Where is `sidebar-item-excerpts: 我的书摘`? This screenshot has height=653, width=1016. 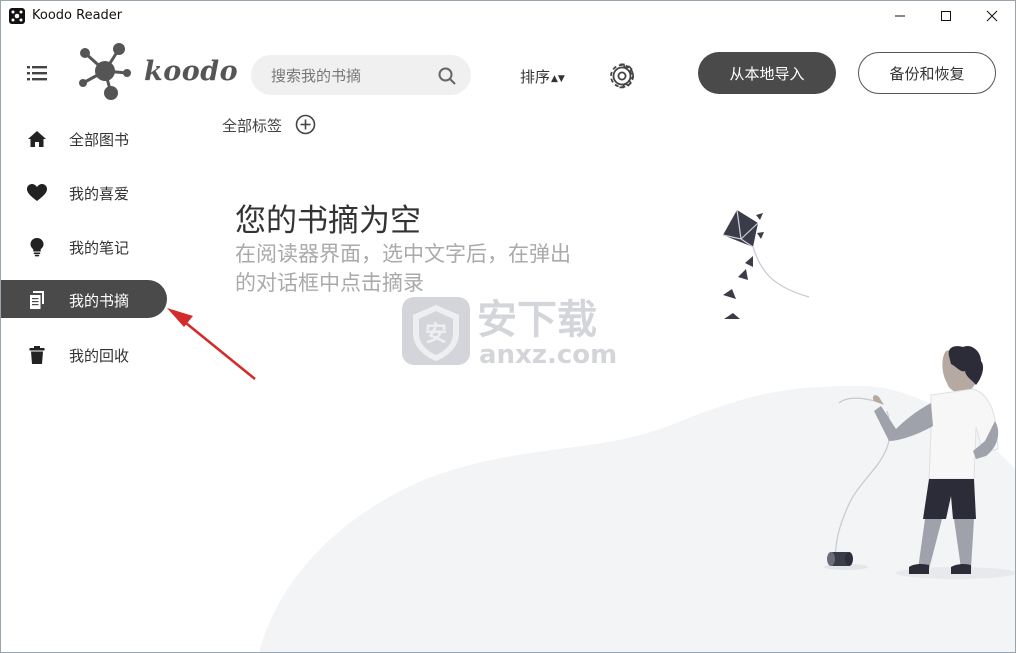
sidebar-item-excerpts: 我的书摘 is located at coordinates (84, 299).